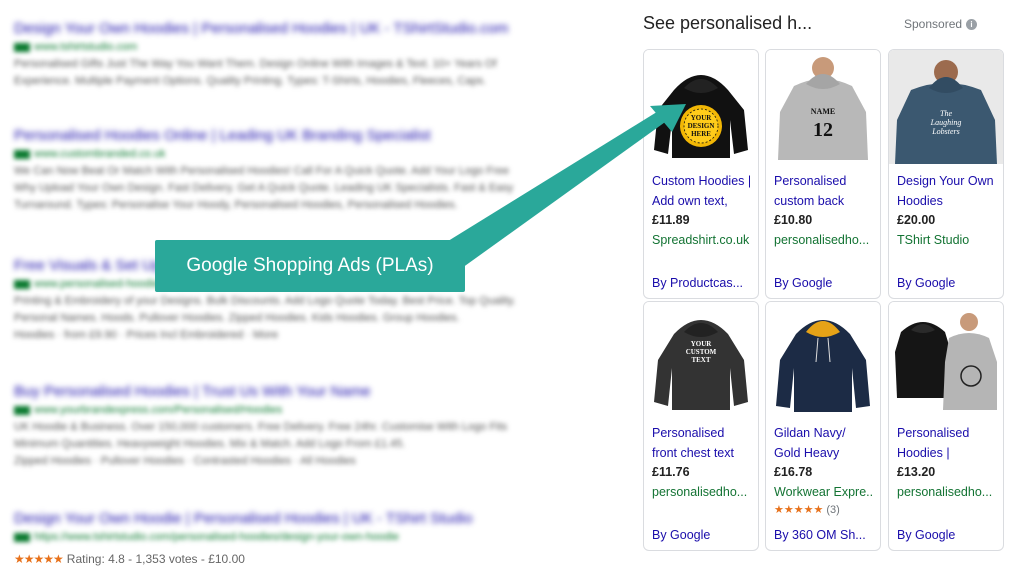 Image resolution: width=1024 pixels, height=566 pixels. I want to click on info-icon: i, so click(972, 24).